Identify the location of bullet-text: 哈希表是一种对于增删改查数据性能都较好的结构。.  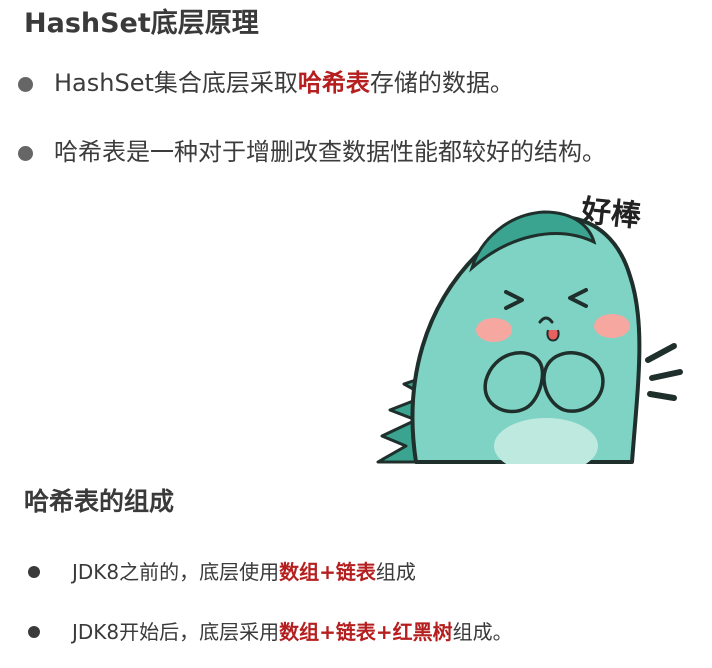
(330, 152).